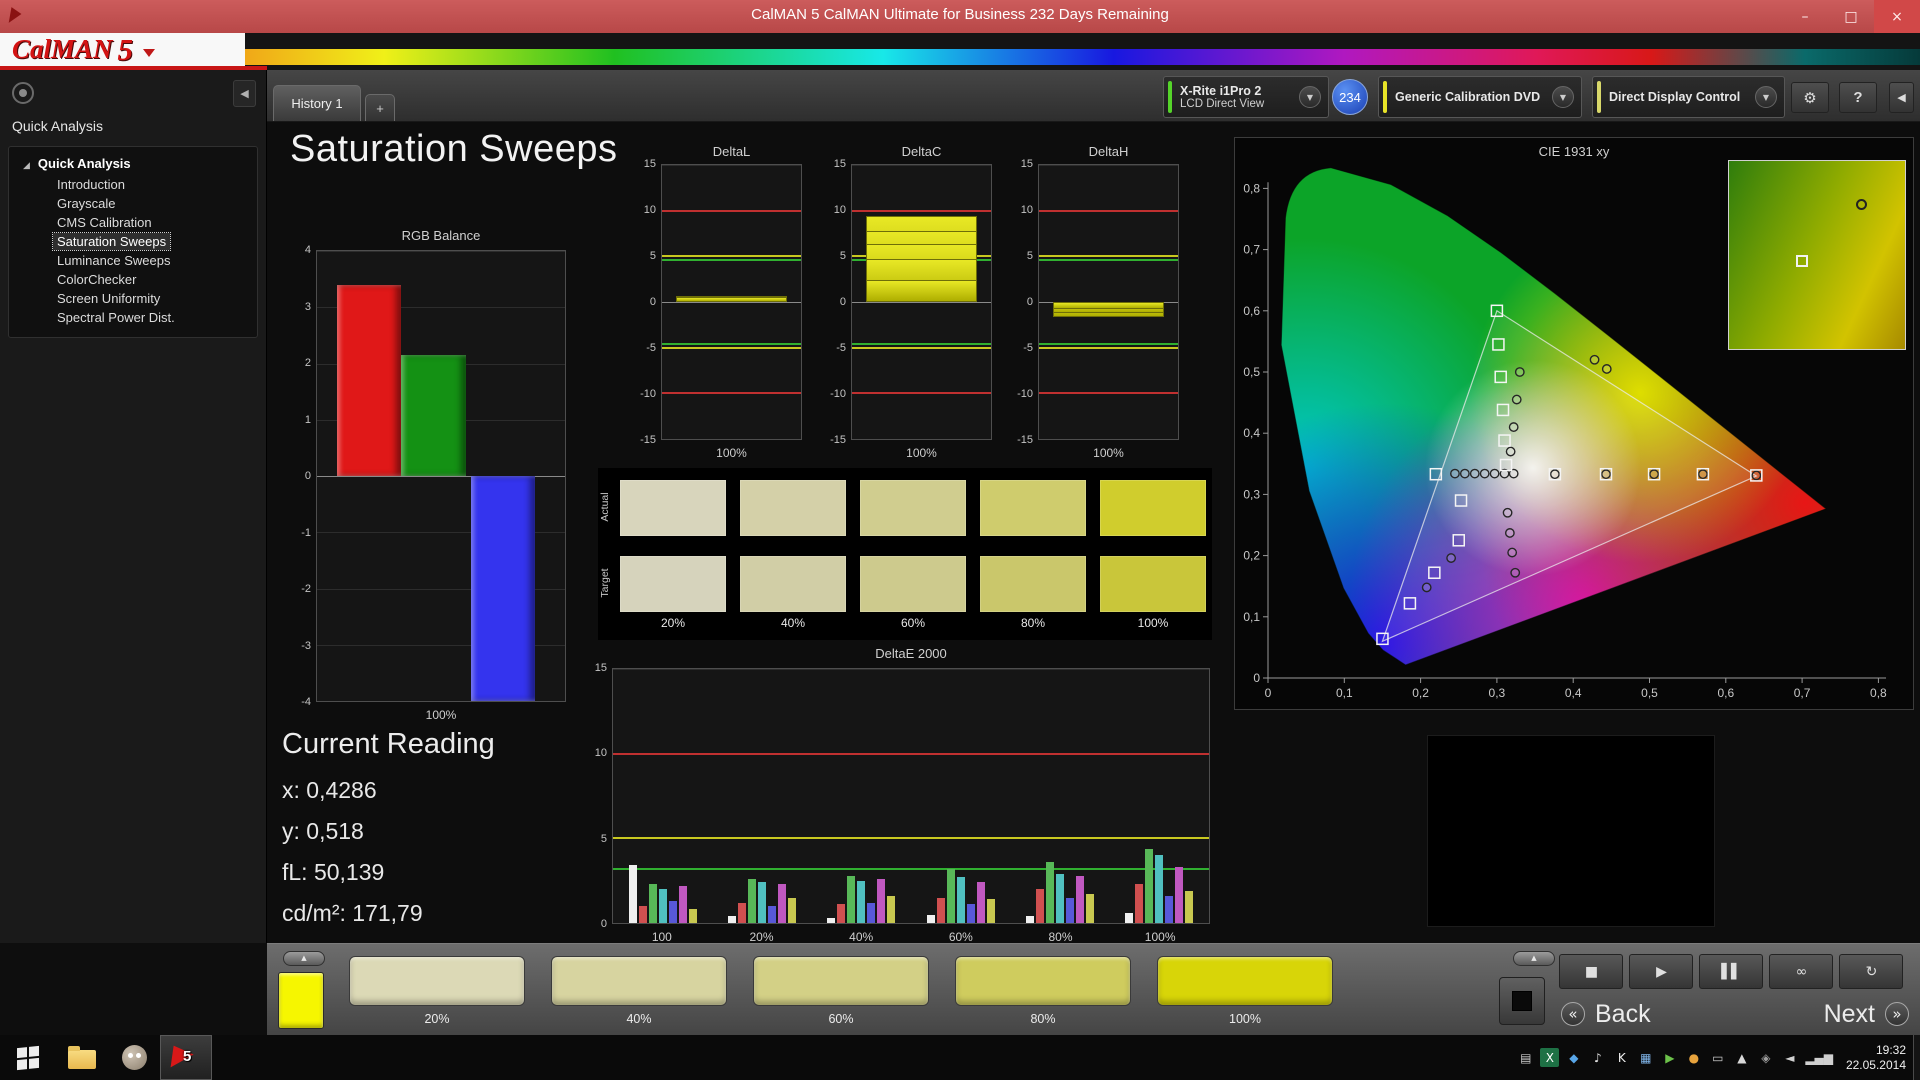  Describe the element at coordinates (1876, 1058) in the screenshot. I see `taskbar-clock: 19:32 22.05.2014` at that location.